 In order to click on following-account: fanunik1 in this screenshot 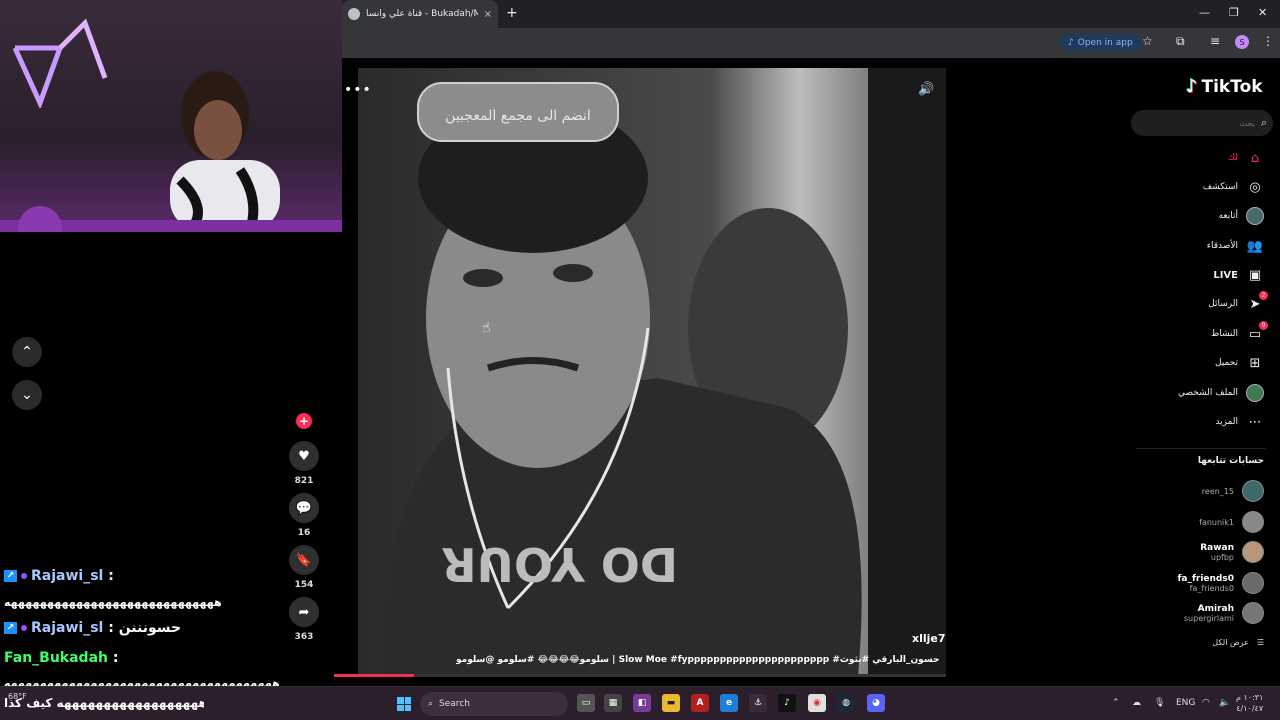, I will do `click(1231, 522)`.